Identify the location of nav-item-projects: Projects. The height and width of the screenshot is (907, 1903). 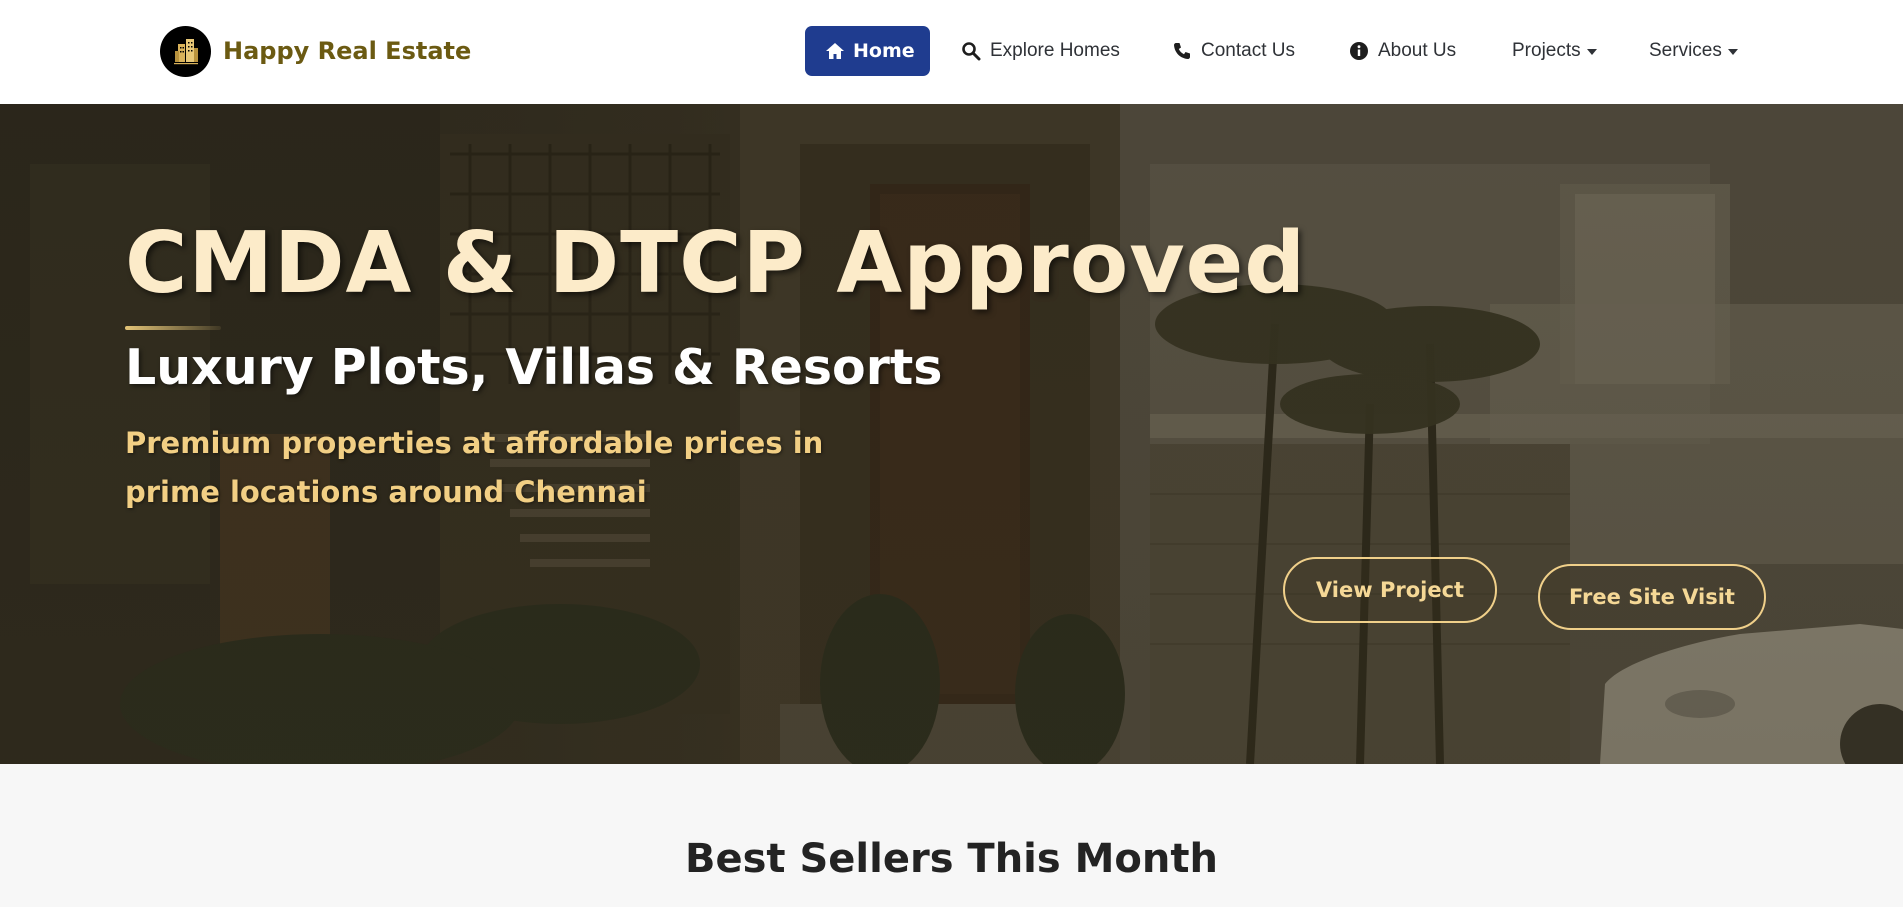
(1554, 51).